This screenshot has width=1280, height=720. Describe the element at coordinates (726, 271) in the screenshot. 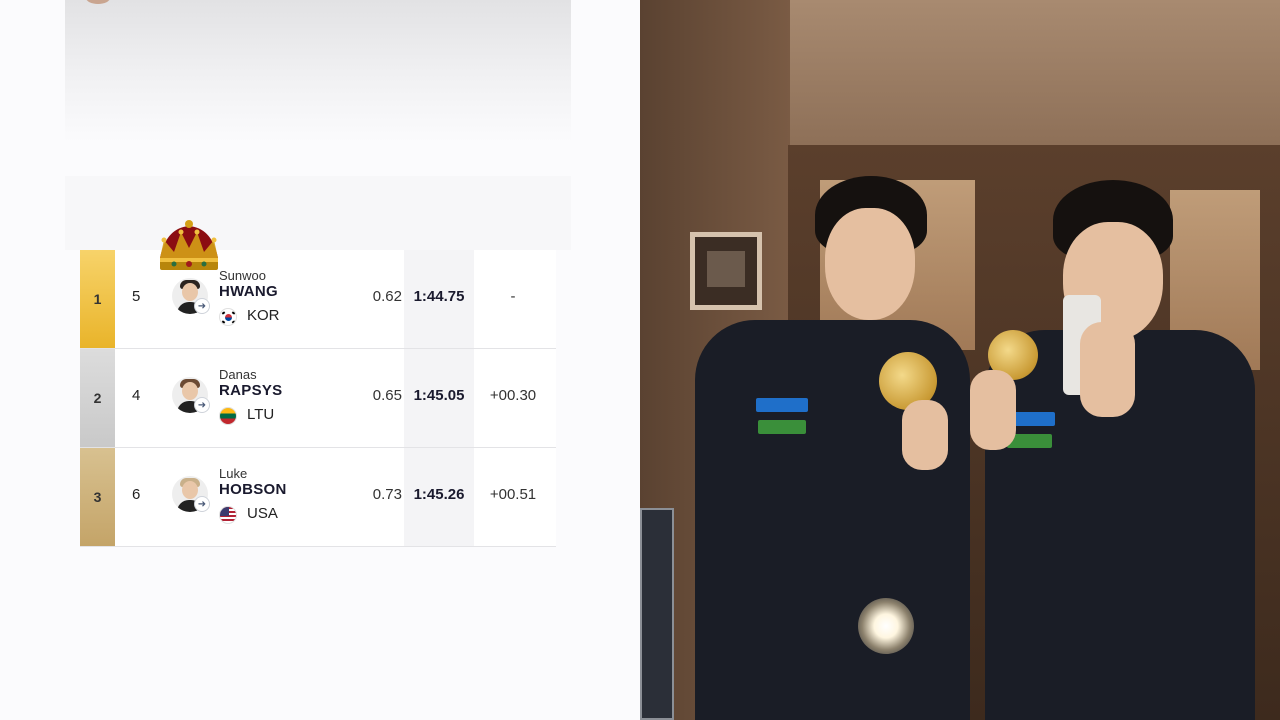

I see `wall-picture` at that location.